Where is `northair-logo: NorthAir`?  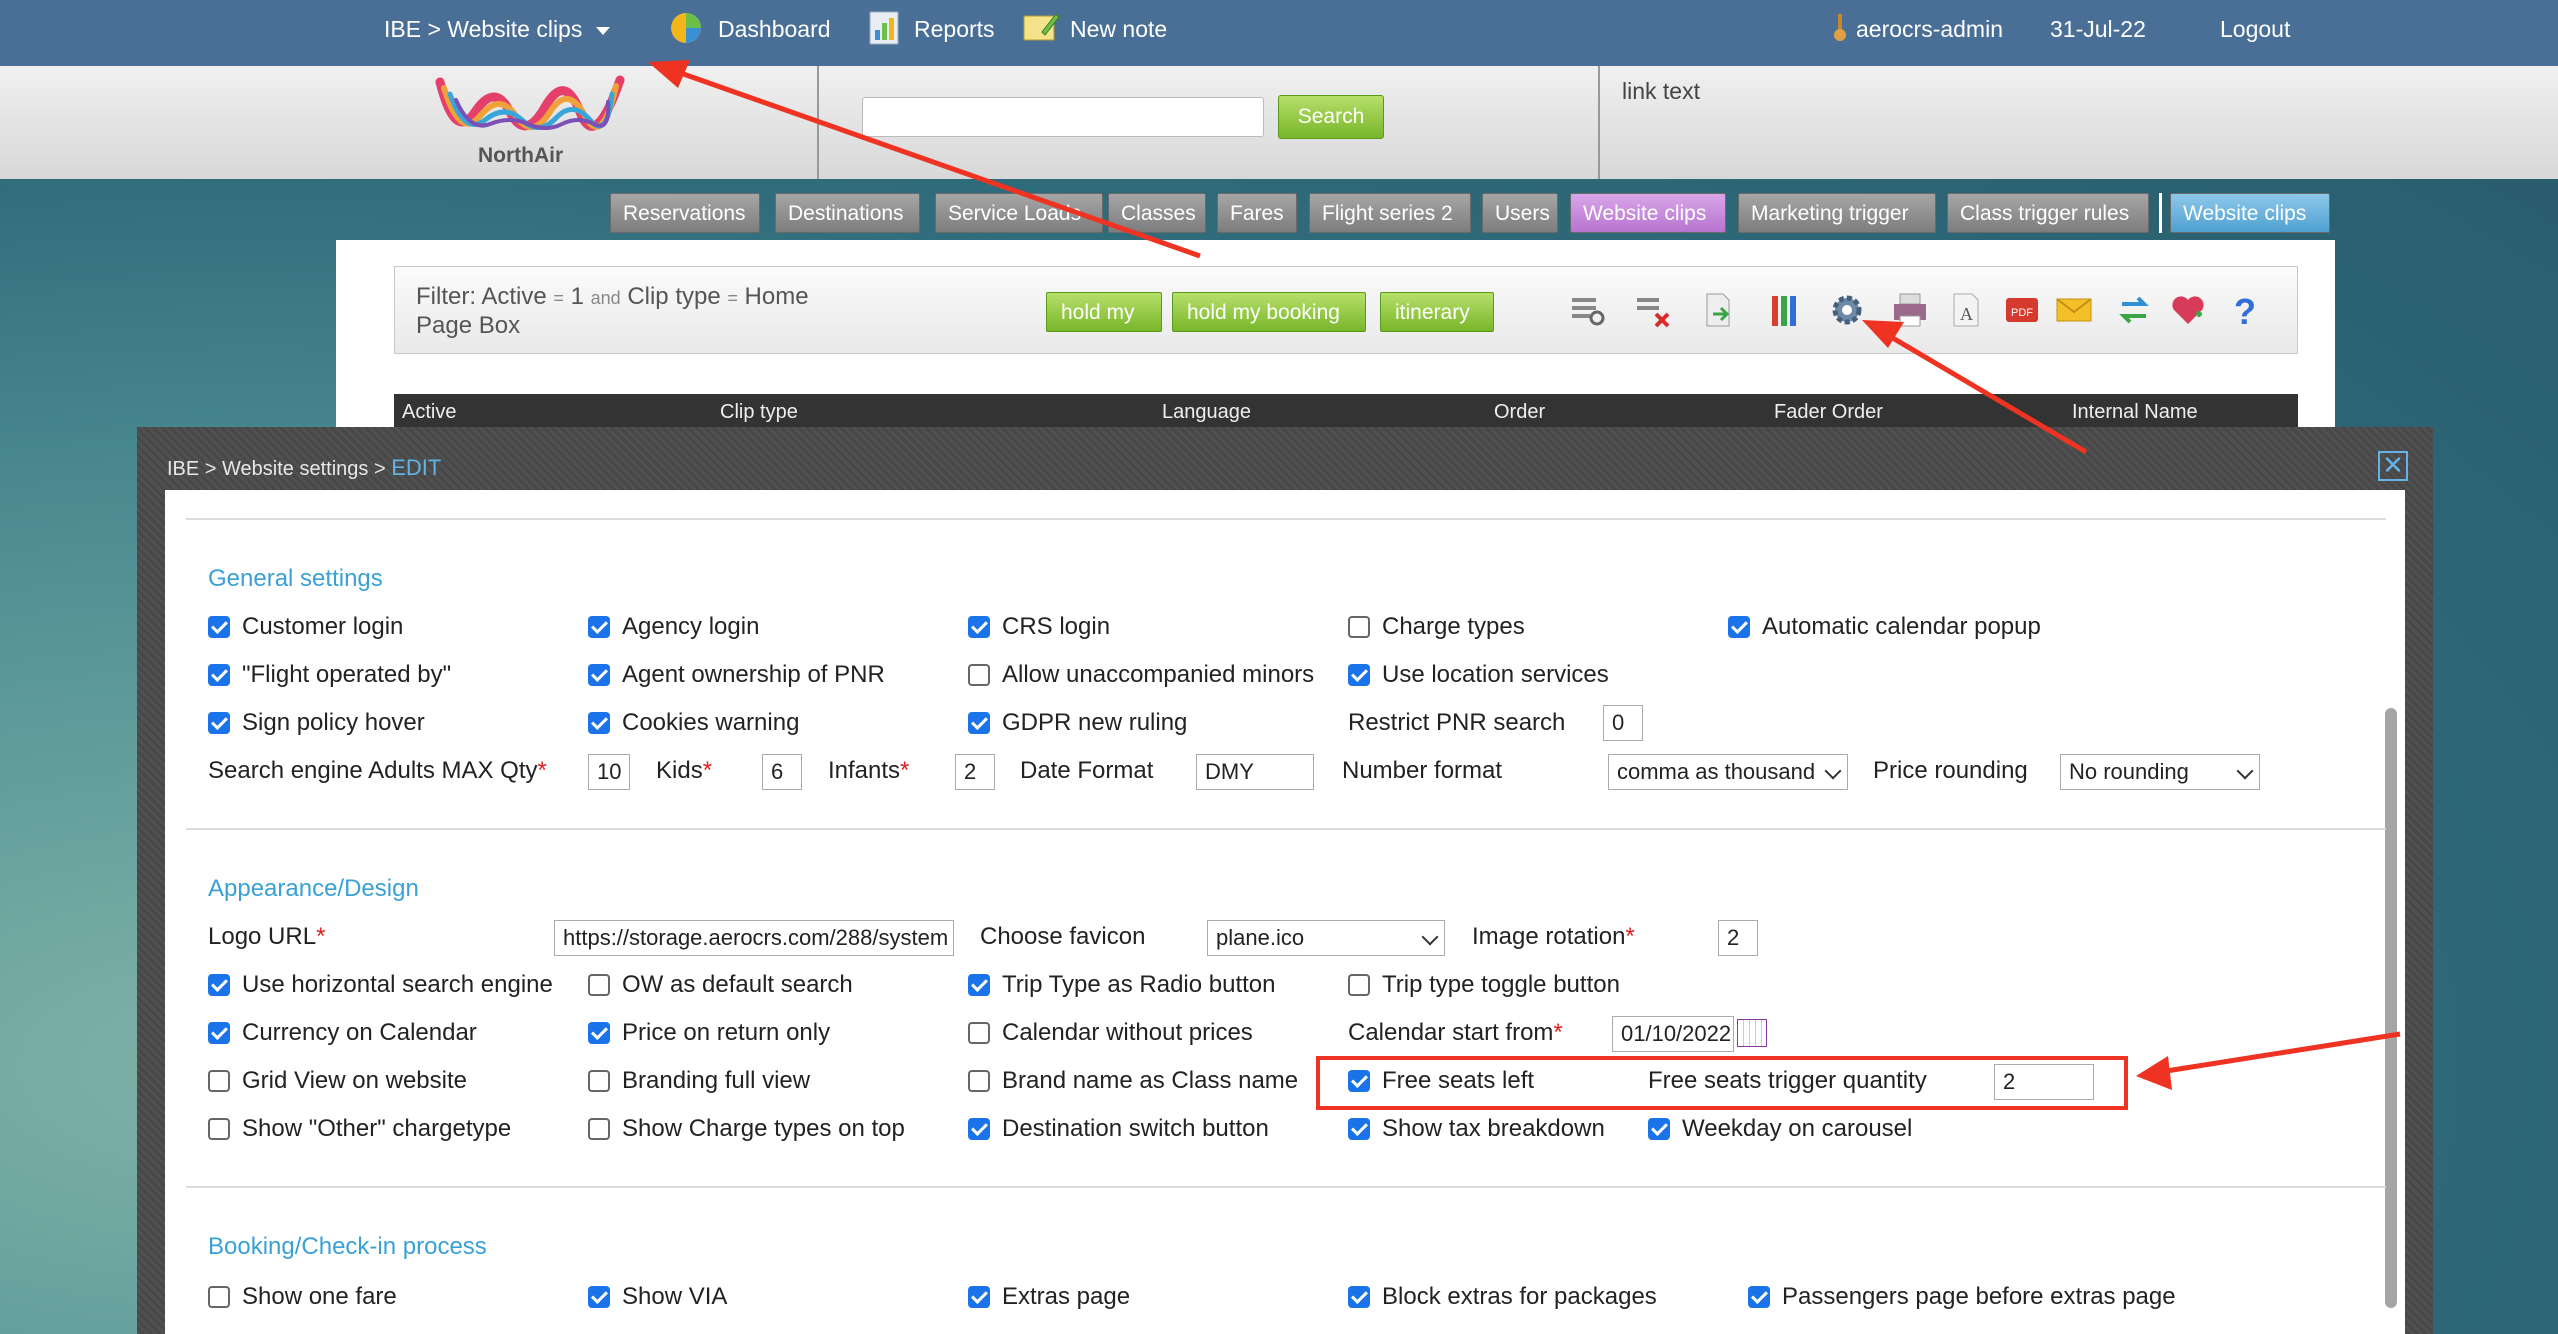
northair-logo: NorthAir is located at coordinates (530, 122).